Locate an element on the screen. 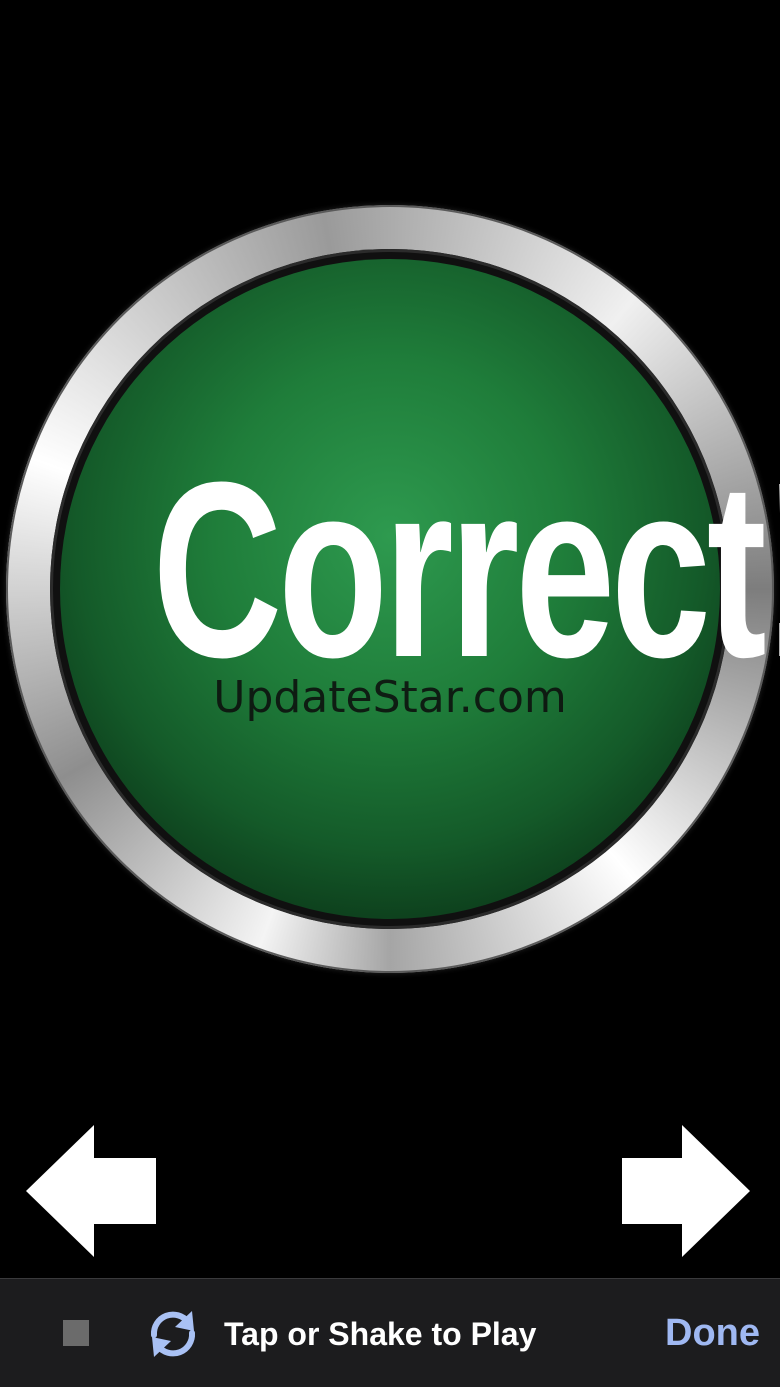  refresh-icon is located at coordinates (173, 1334).